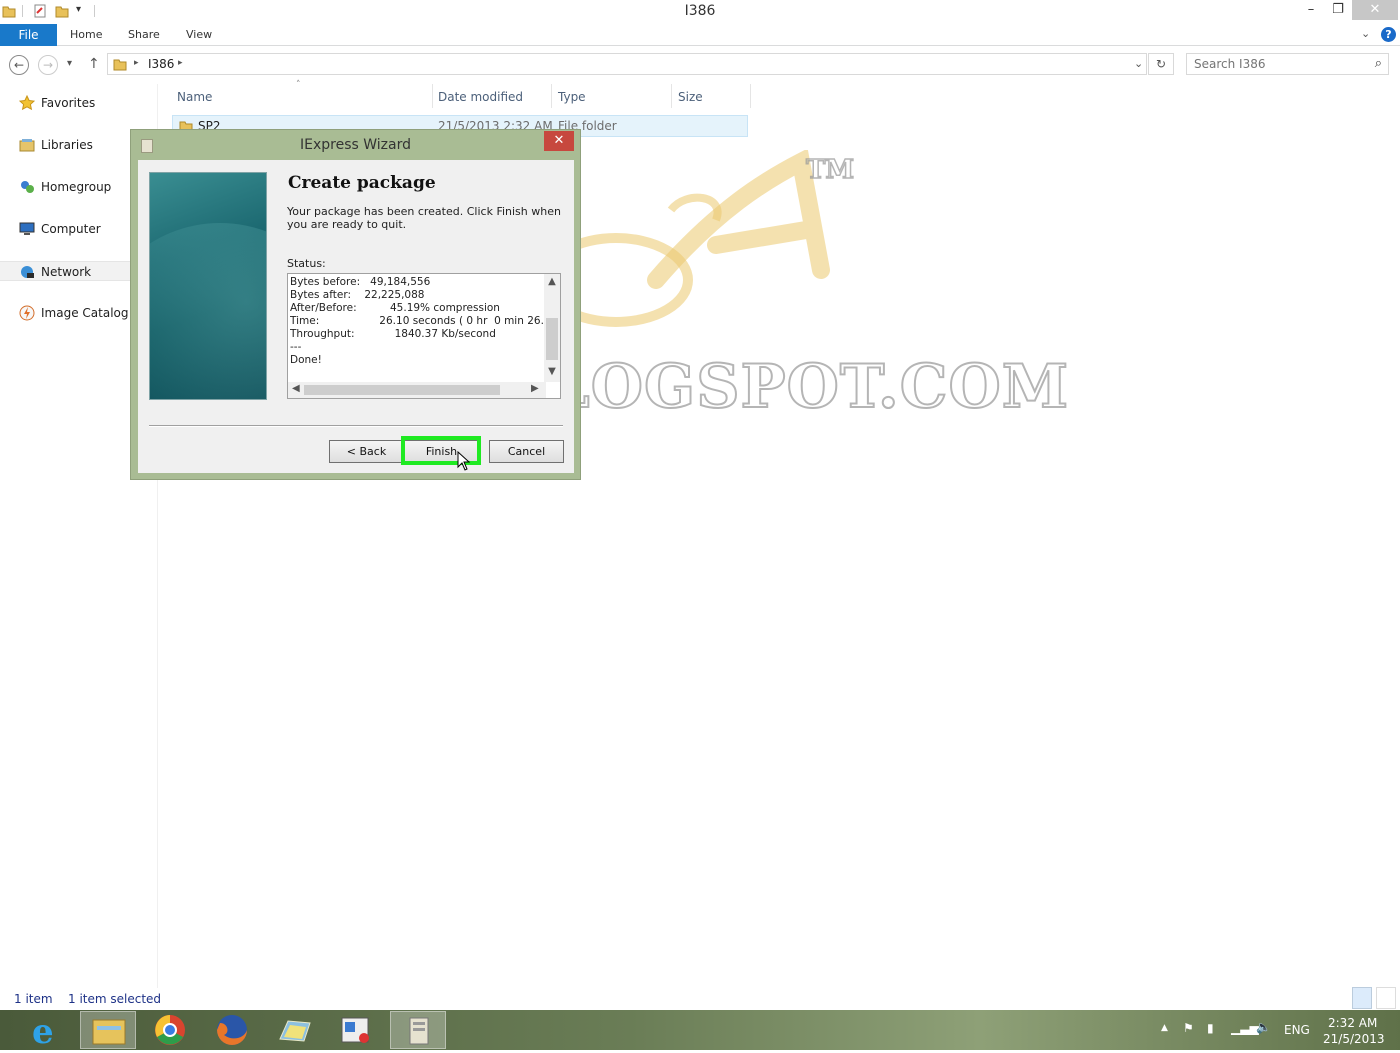 This screenshot has width=1400, height=1053. What do you see at coordinates (1338, 10) in the screenshot?
I see `restore-button: ❐` at bounding box center [1338, 10].